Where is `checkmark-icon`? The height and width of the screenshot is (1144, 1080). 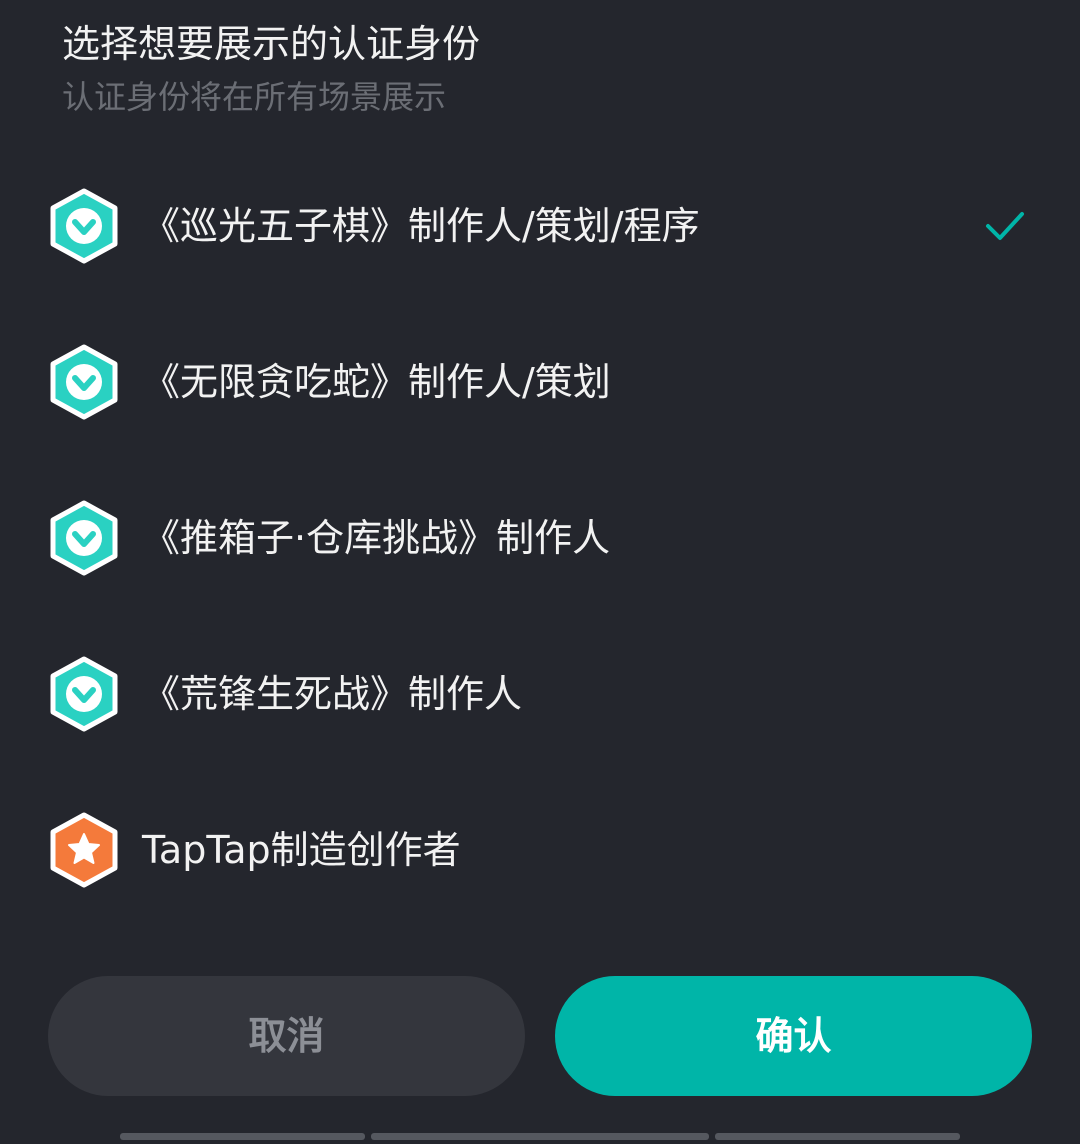
checkmark-icon is located at coordinates (1005, 226).